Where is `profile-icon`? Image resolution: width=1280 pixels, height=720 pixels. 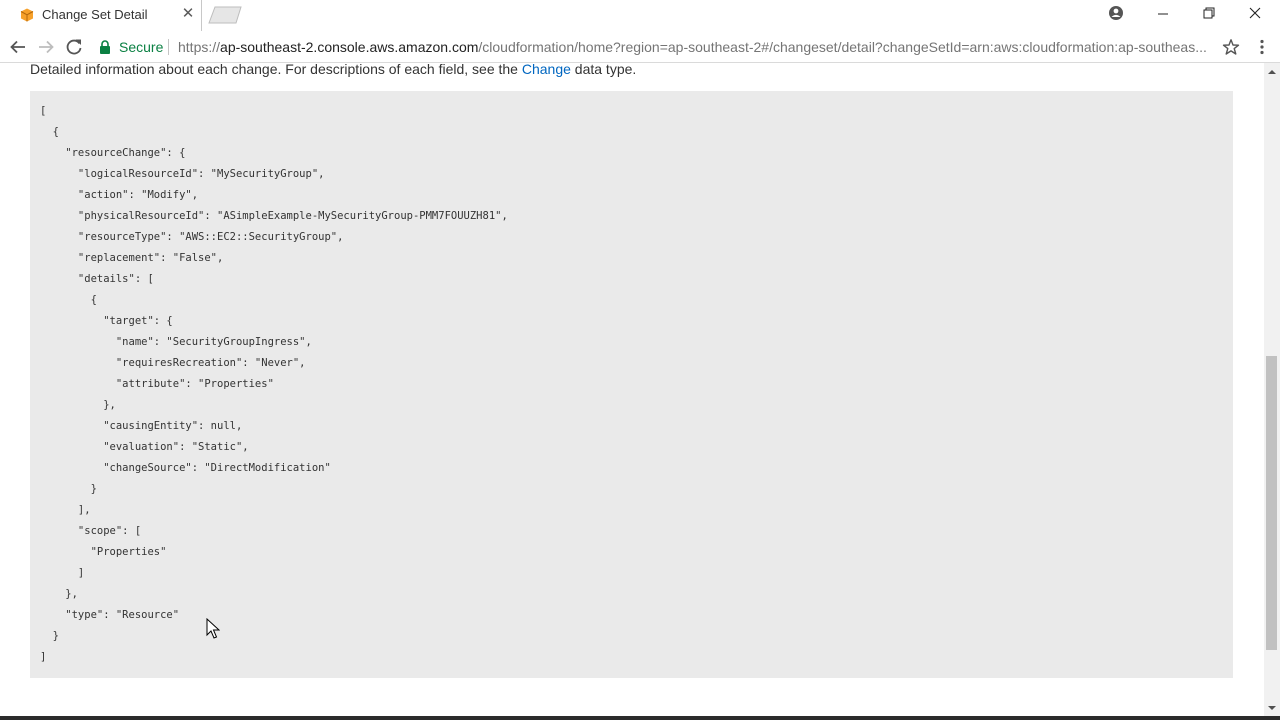 profile-icon is located at coordinates (1116, 14).